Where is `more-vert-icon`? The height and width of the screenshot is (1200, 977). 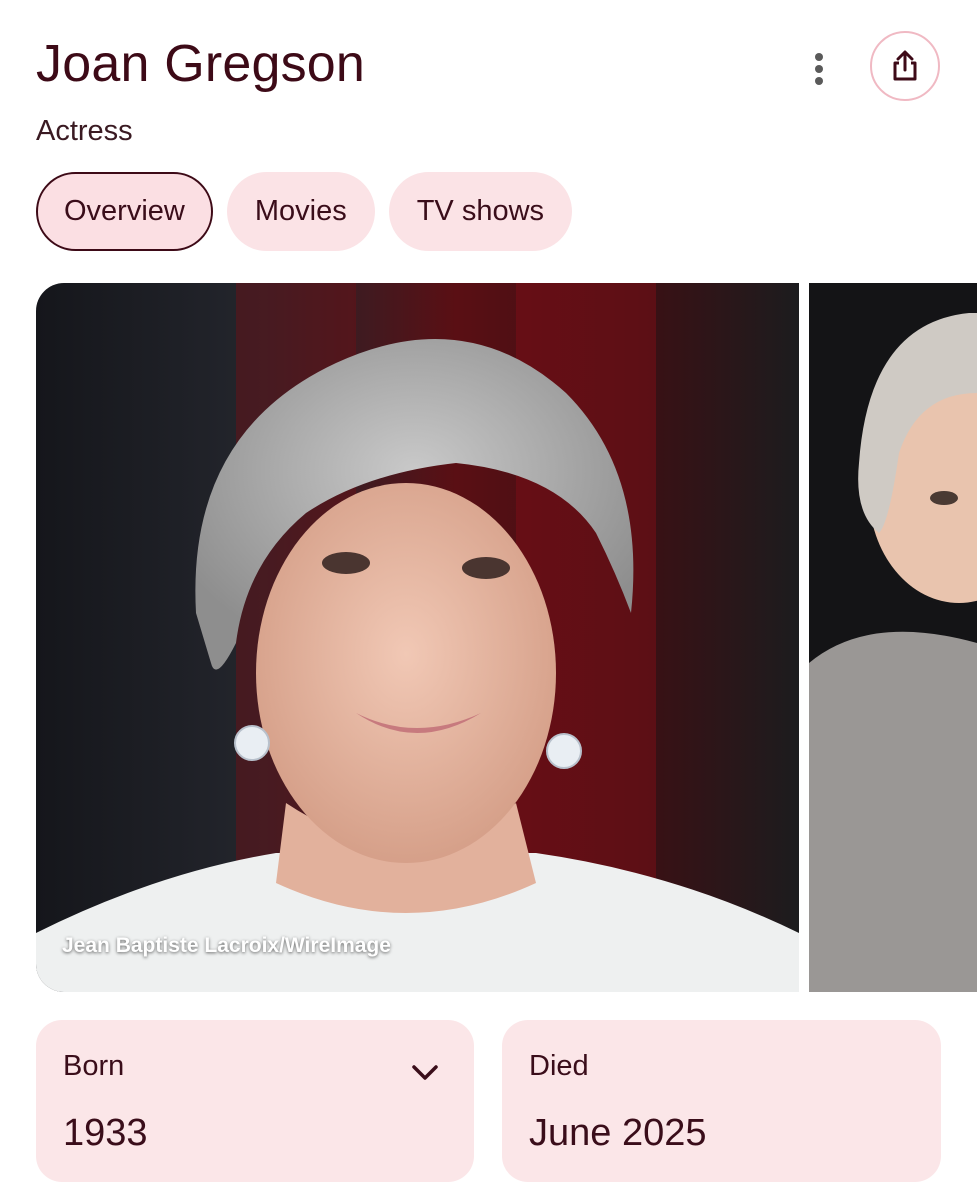 more-vert-icon is located at coordinates (819, 69).